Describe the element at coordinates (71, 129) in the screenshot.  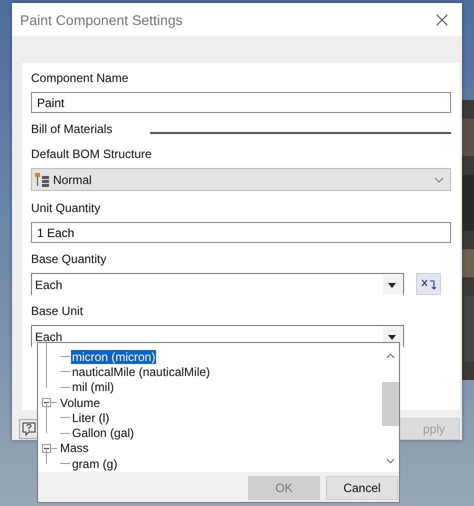
I see `section-heading: Bill of Materials` at that location.